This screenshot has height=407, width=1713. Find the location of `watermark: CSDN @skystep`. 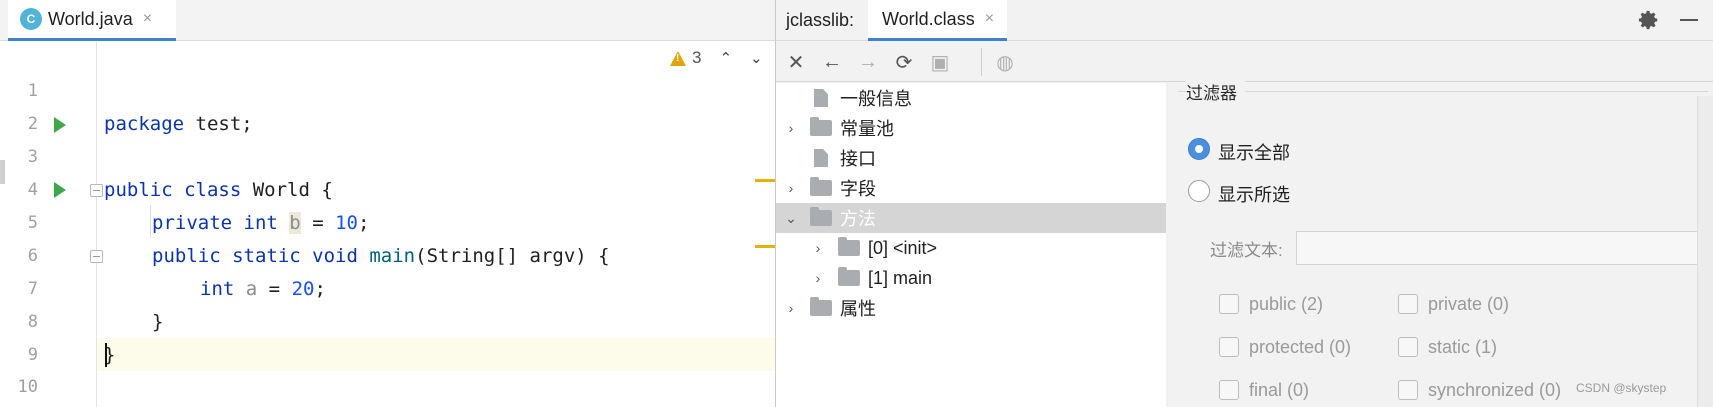

watermark: CSDN @skystep is located at coordinates (1621, 388).